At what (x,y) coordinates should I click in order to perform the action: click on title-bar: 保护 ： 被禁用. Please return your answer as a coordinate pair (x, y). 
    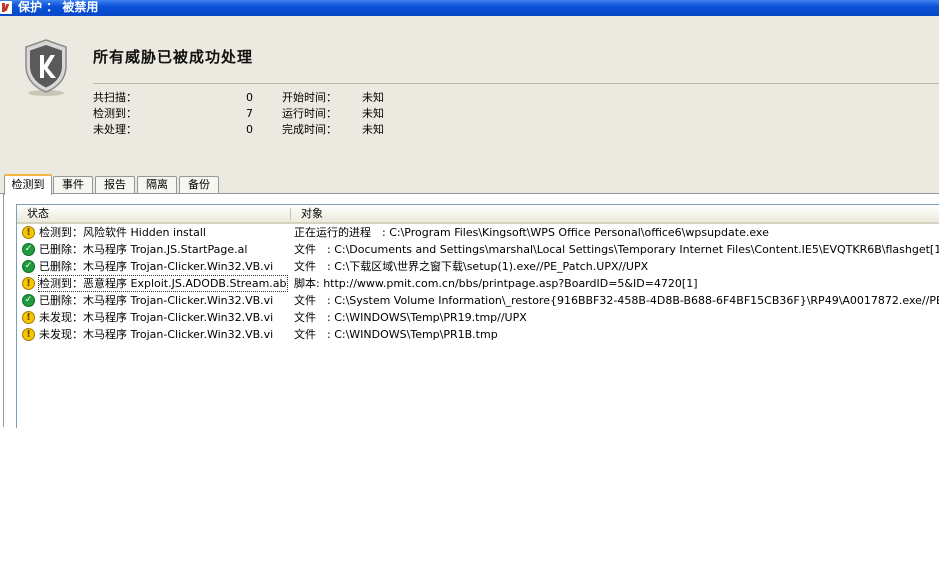
    Looking at the image, I should click on (469, 8).